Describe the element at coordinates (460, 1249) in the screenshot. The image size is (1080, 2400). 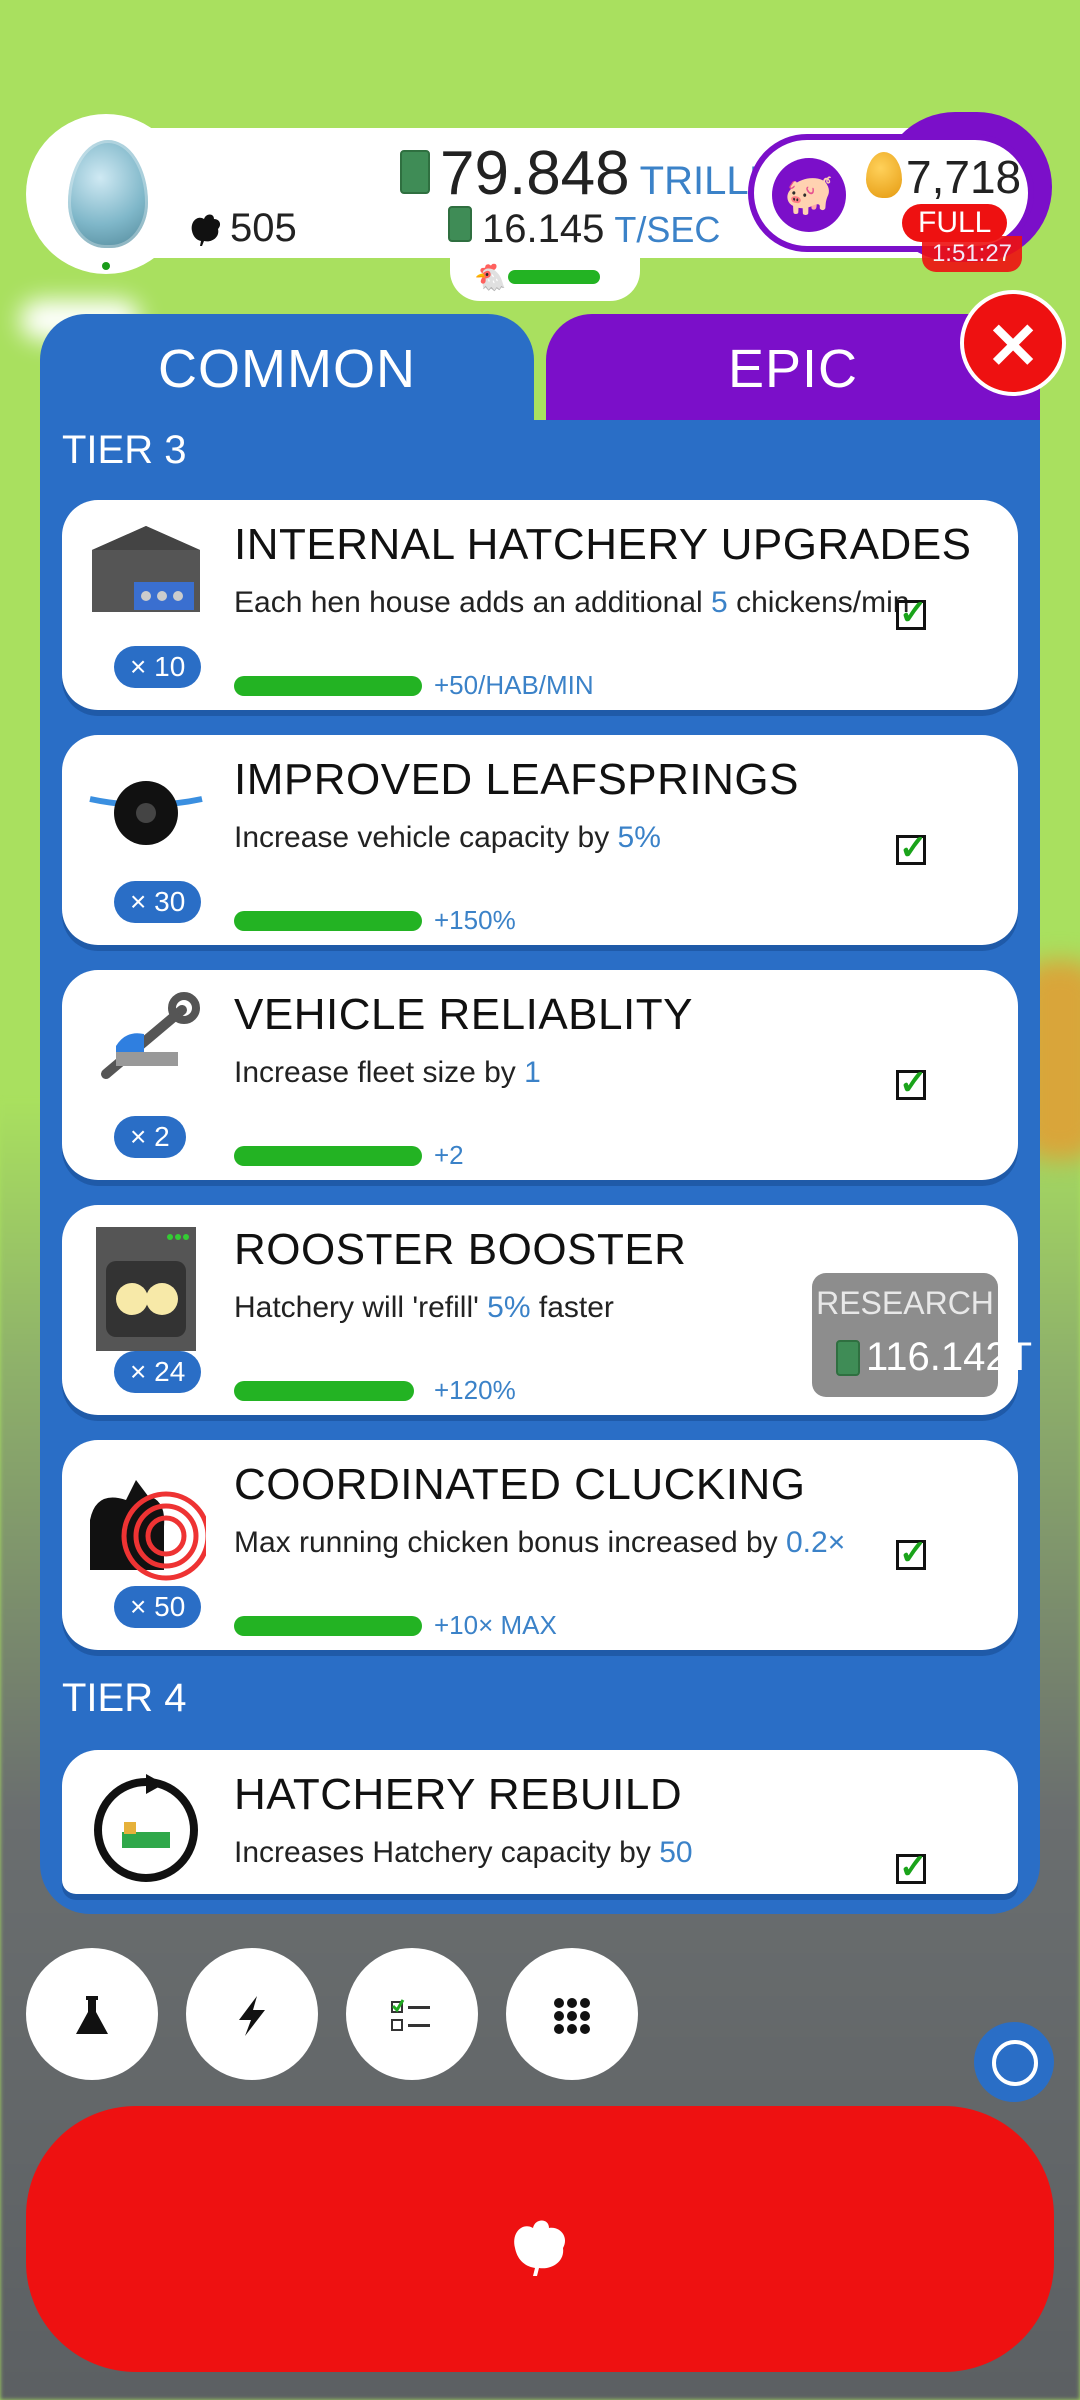
I see `research-title: ROOSTER BOOSTER` at that location.